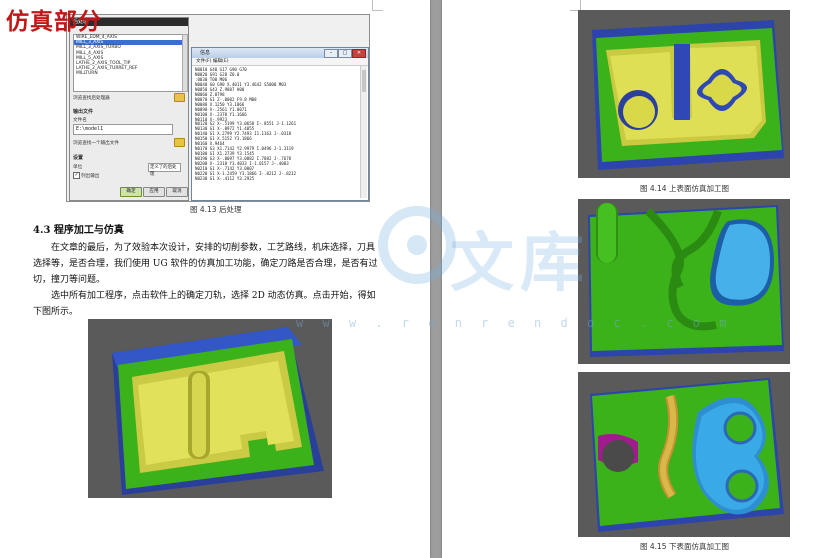 Image resolution: width=830 pixels, height=558 pixels. Describe the element at coordinates (179, 97) in the screenshot. I see `browse-post-folder-icon` at that location.